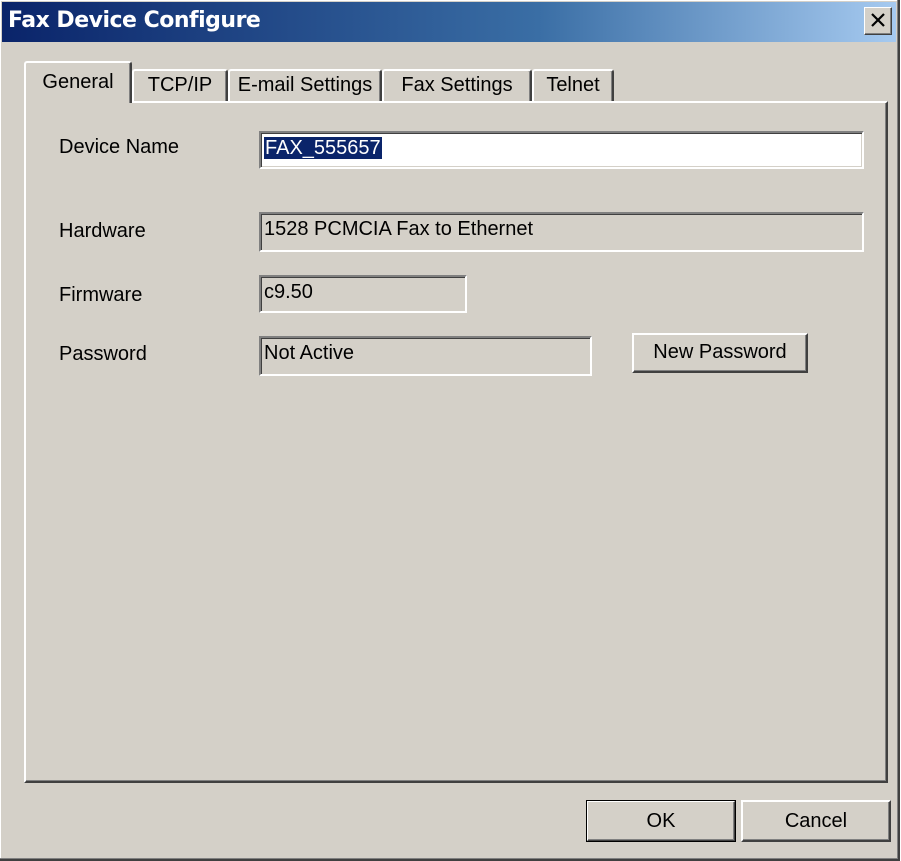 The height and width of the screenshot is (861, 901). What do you see at coordinates (119, 147) in the screenshot?
I see `device-name-label: Device Name` at bounding box center [119, 147].